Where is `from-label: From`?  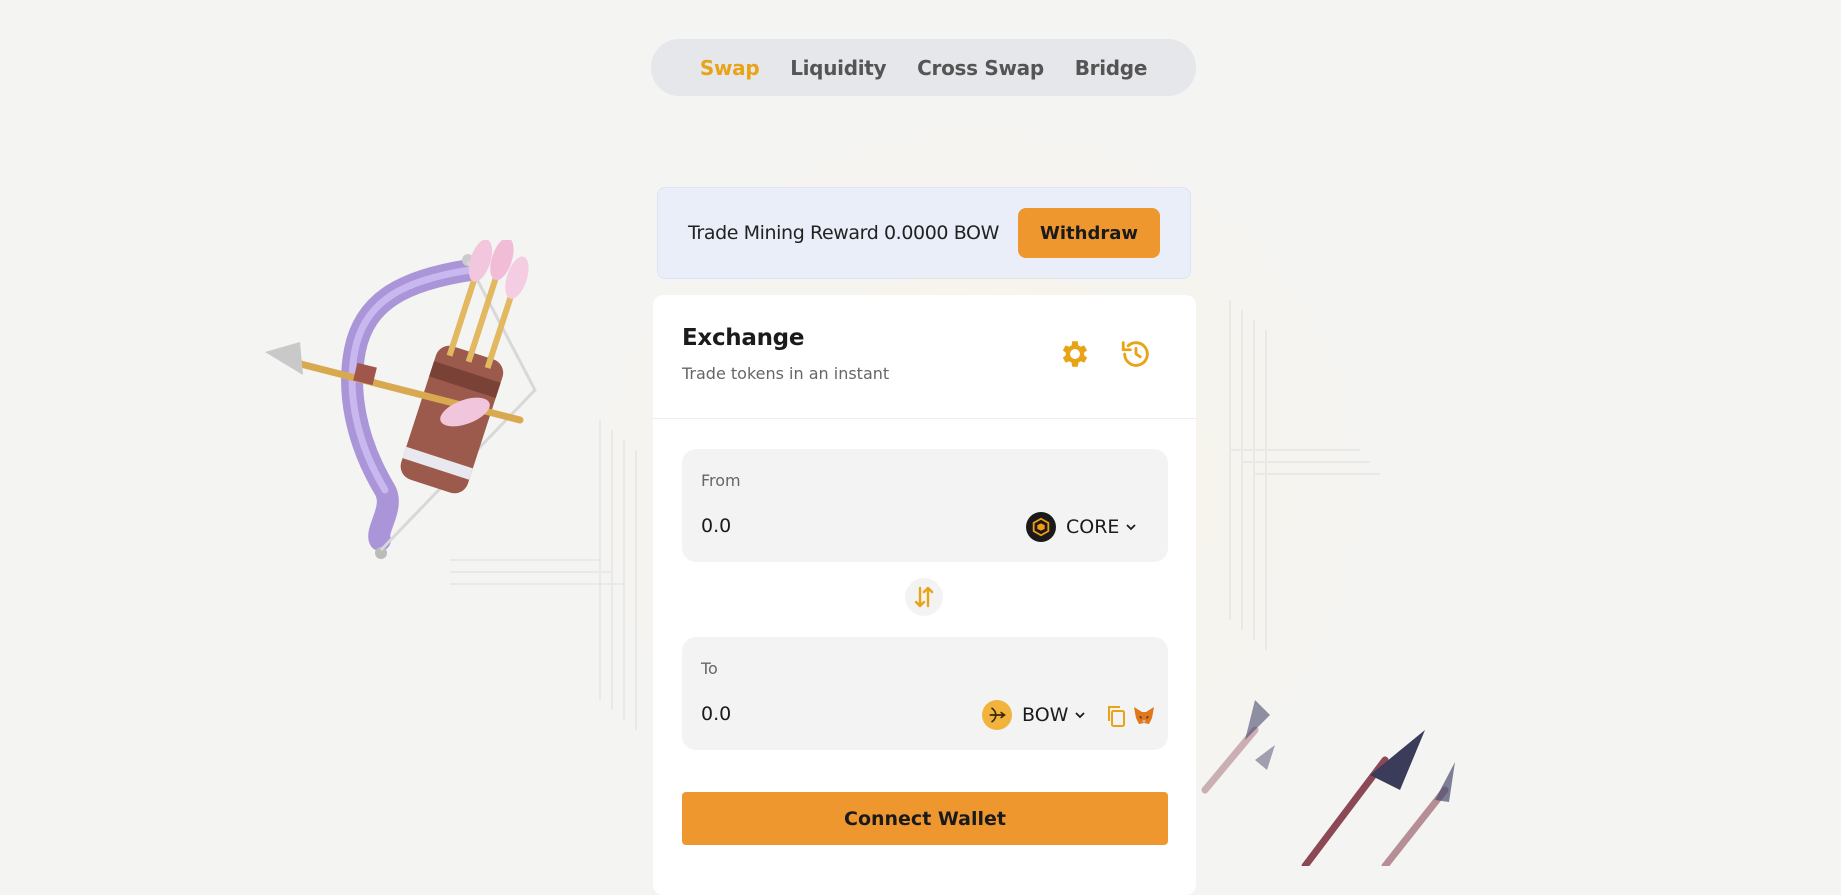
from-label: From is located at coordinates (721, 480).